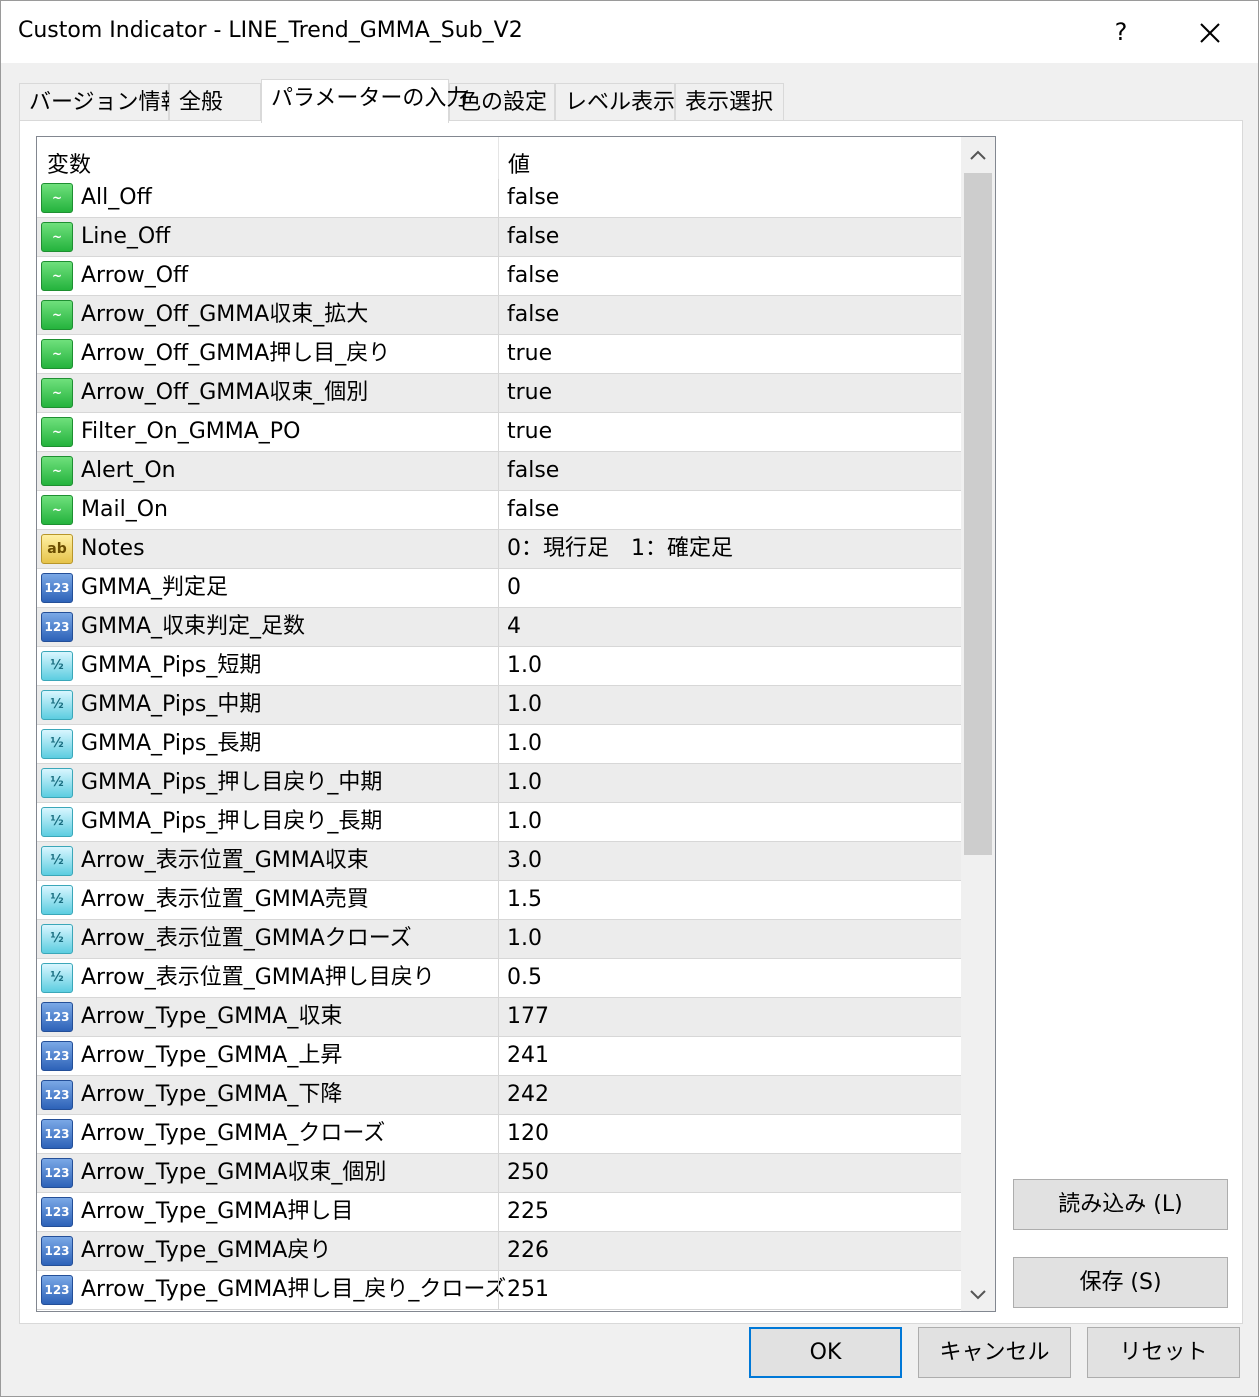 This screenshot has height=1397, width=1259. What do you see at coordinates (364, 101) in the screenshot?
I see `tab-parameters: パラメーターの入力` at bounding box center [364, 101].